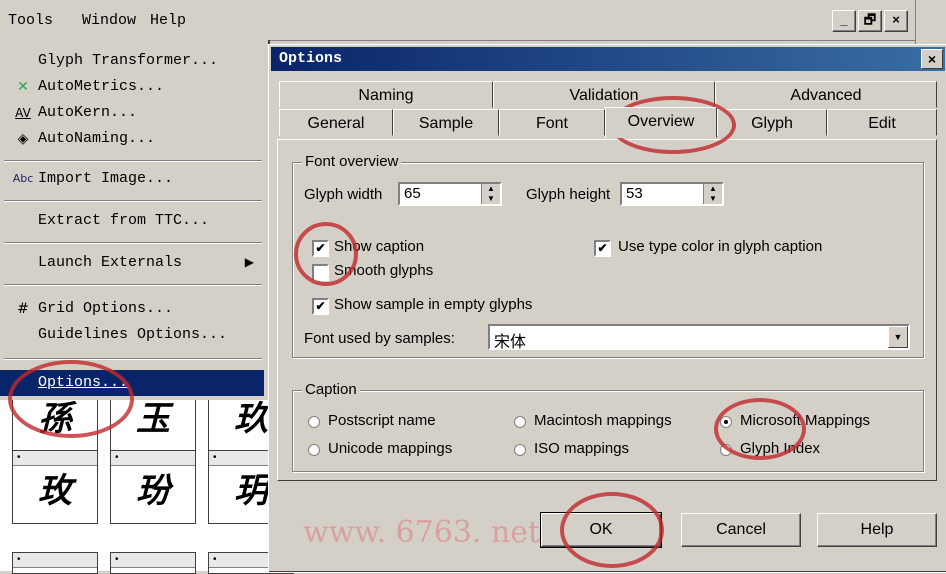  Describe the element at coordinates (23, 87) in the screenshot. I see `autometrics-icon: ✕` at that location.